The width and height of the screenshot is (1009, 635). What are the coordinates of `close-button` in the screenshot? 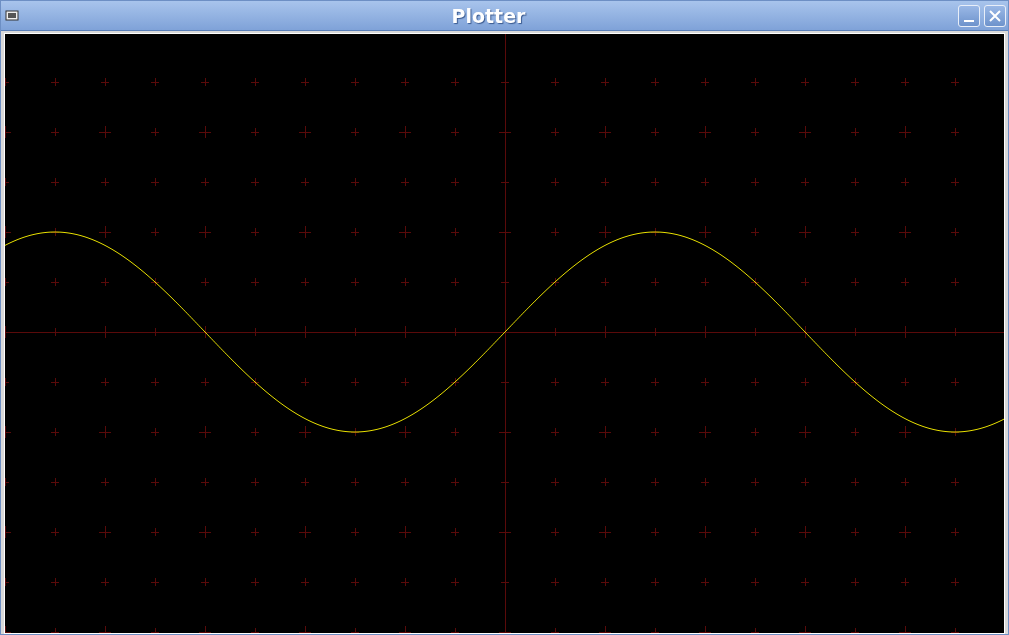 It's located at (995, 15).